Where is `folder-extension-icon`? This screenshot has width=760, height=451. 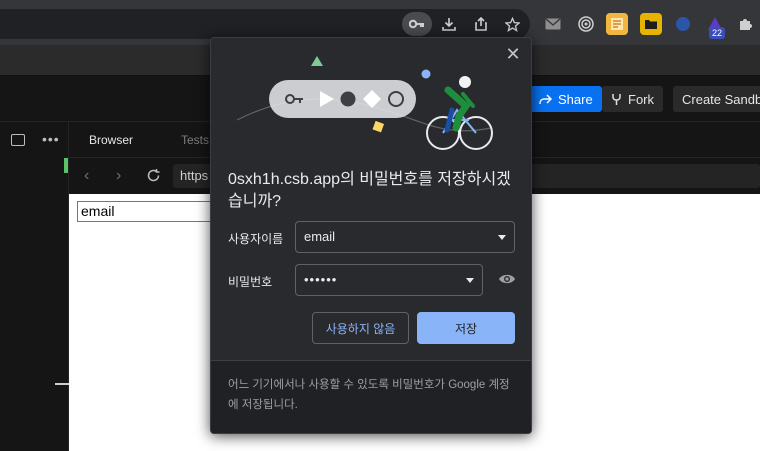
folder-extension-icon is located at coordinates (651, 24).